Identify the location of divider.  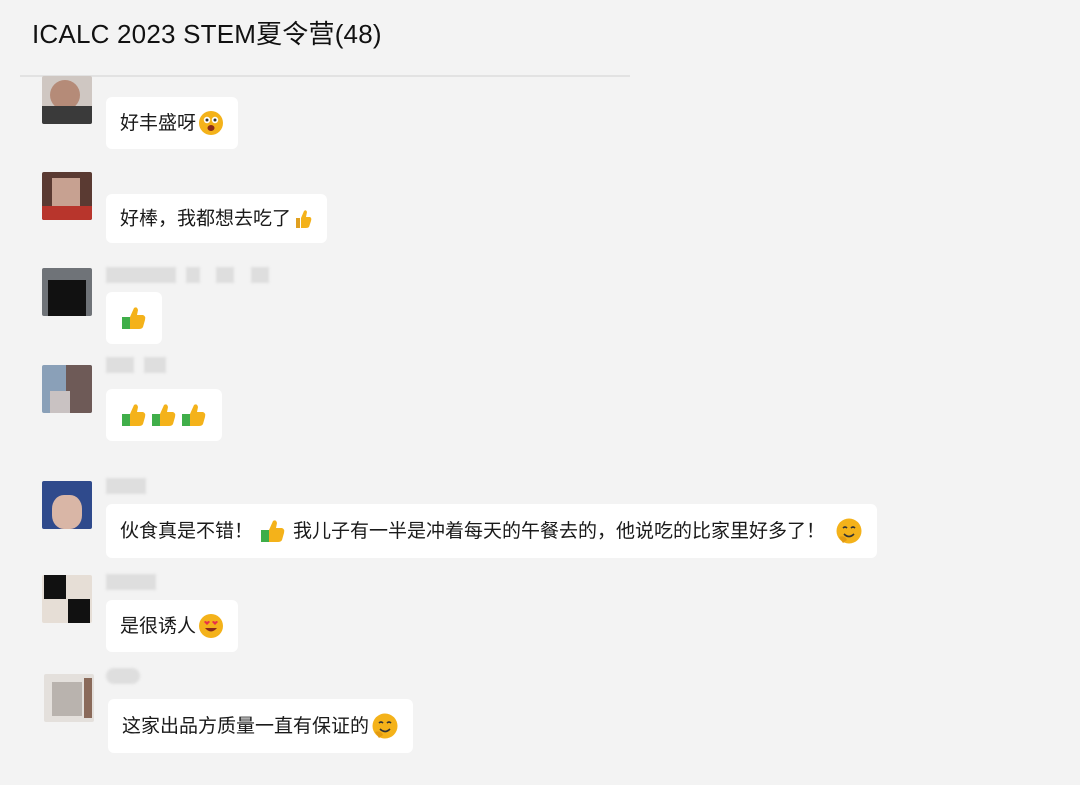
(325, 76).